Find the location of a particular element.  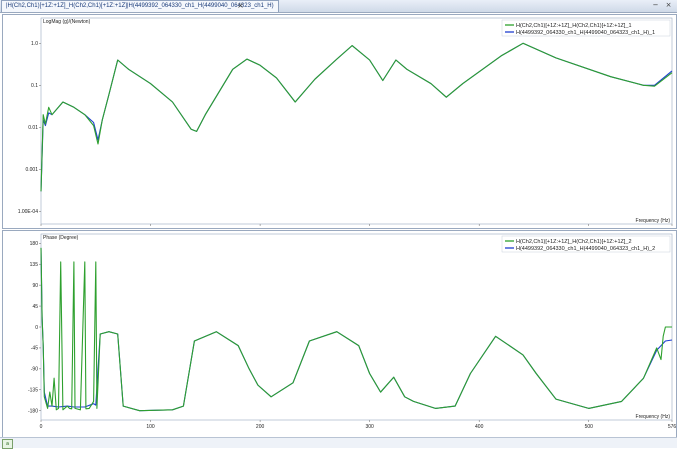

x-tick-label: 100 is located at coordinates (150, 427).